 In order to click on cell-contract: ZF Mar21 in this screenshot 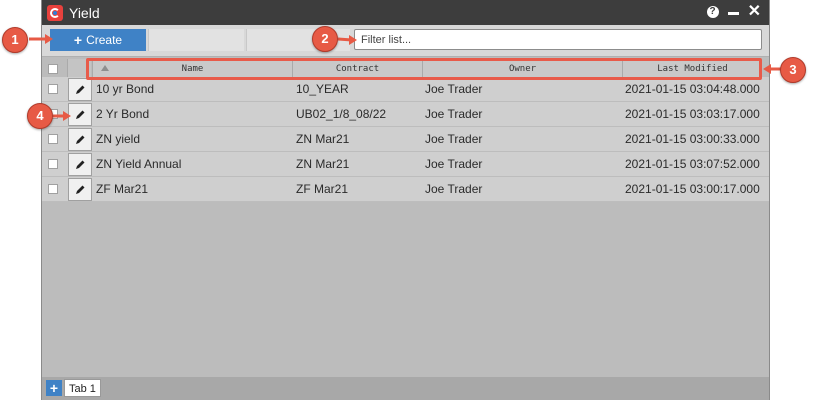, I will do `click(322, 189)`.